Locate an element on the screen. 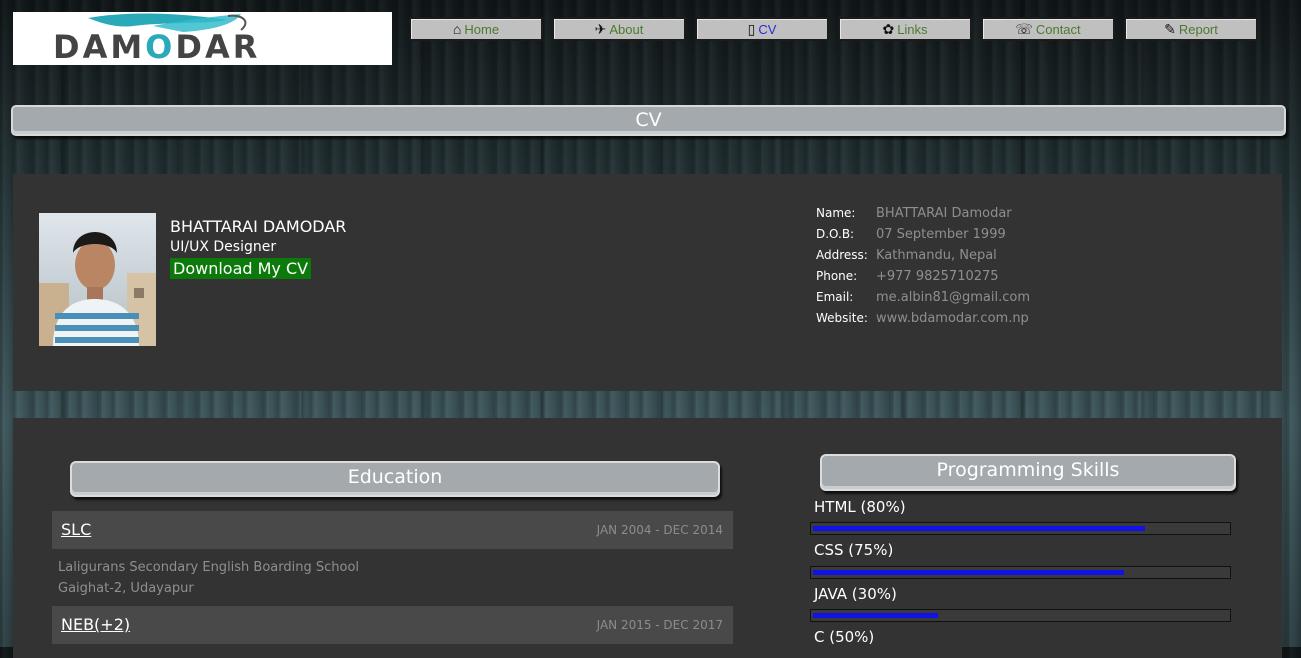  education-title-link: SLC is located at coordinates (76, 529).